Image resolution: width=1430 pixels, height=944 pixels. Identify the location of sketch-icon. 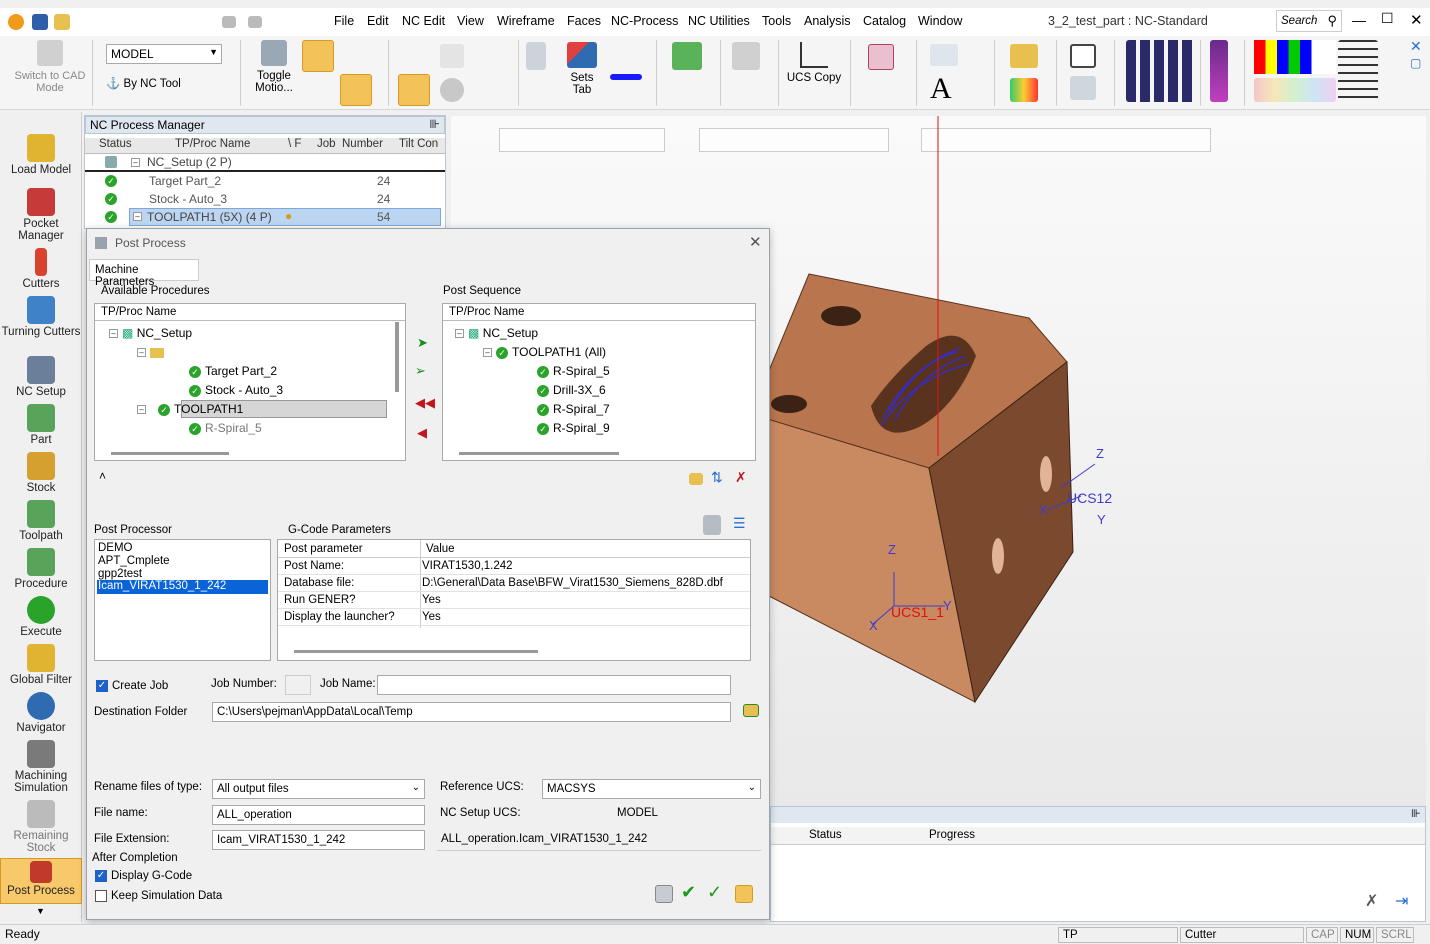
(746, 56).